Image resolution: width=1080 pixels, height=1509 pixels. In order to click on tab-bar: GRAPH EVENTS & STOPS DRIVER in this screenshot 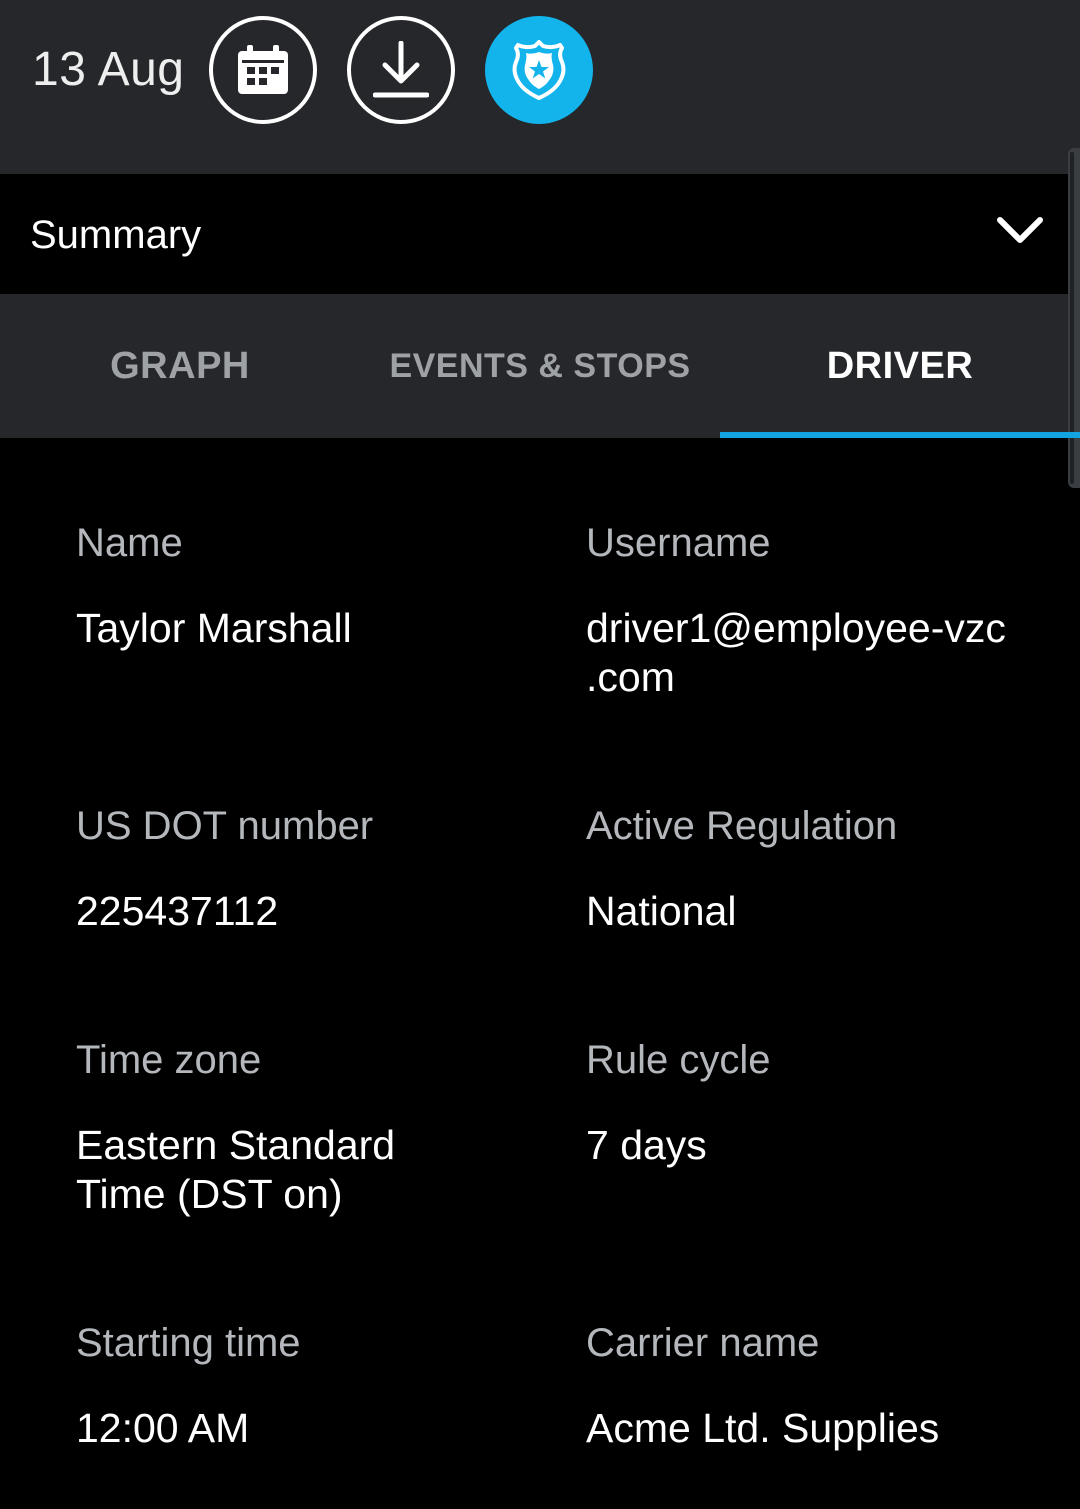, I will do `click(534, 366)`.